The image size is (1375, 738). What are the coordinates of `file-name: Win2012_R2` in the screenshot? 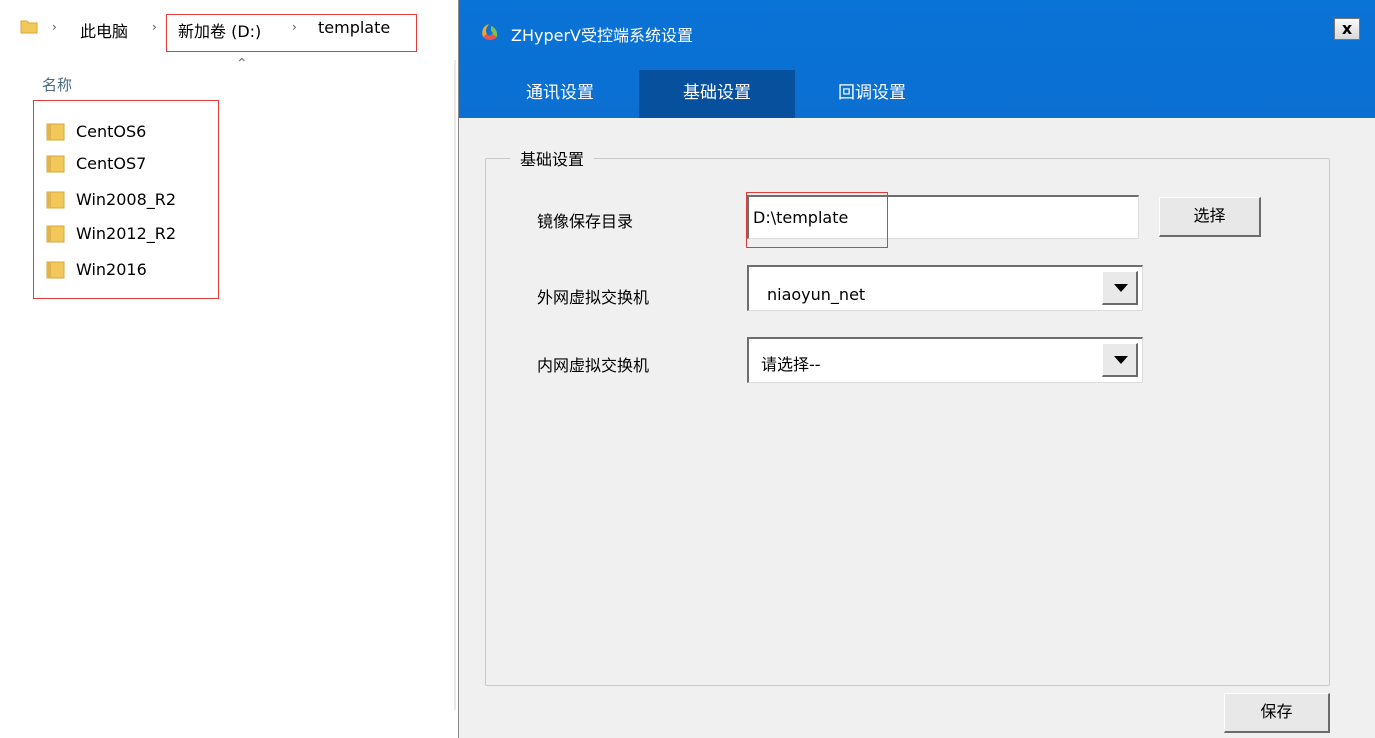 It's located at (126, 233).